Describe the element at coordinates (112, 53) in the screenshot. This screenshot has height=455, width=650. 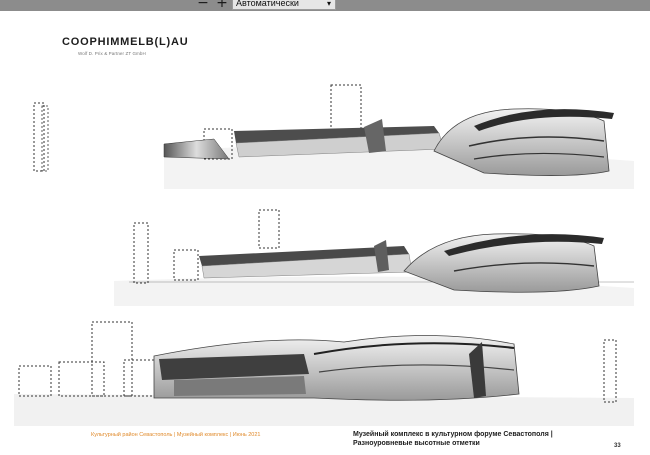
I see `company-logo-subtitle: Wolf D. Prix & Partner ZT GmbH` at that location.